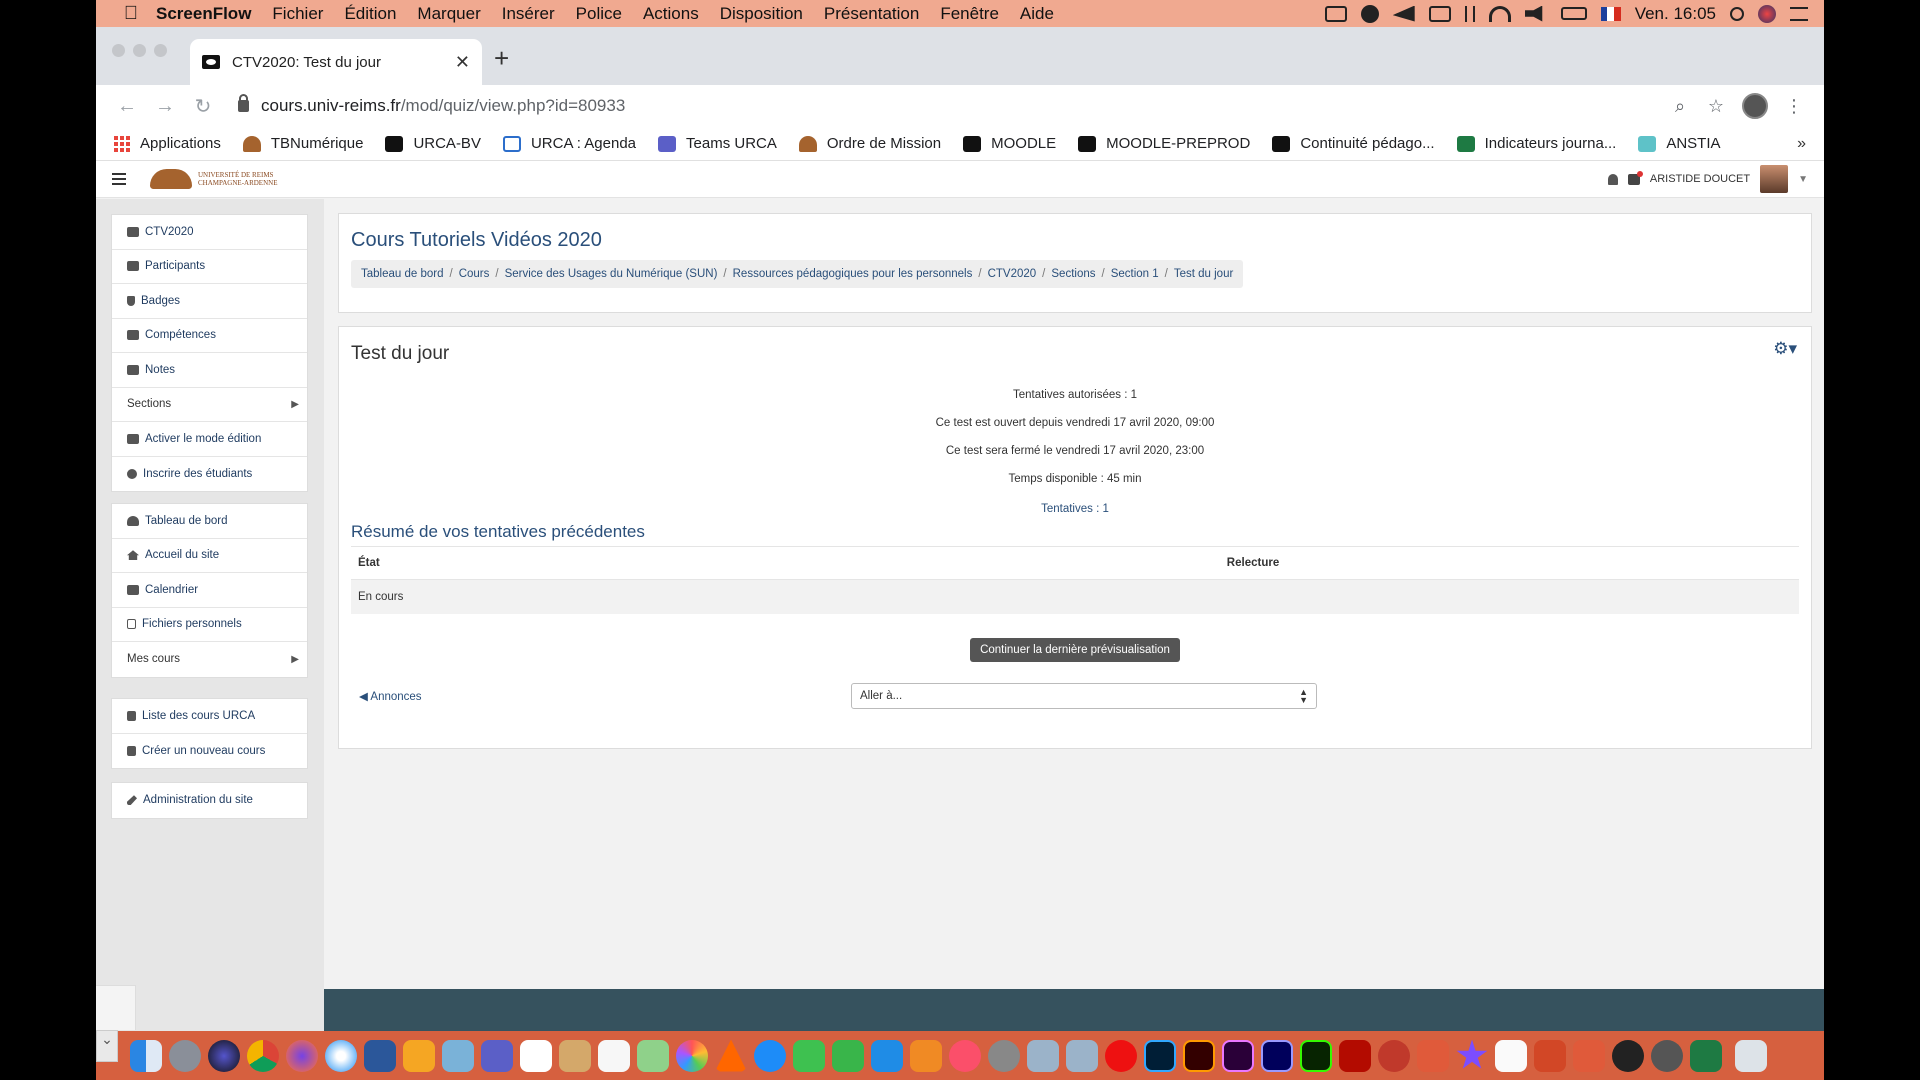 Image resolution: width=1920 pixels, height=1080 pixels. I want to click on menu-app-name: ScreenFlow, so click(203, 14).